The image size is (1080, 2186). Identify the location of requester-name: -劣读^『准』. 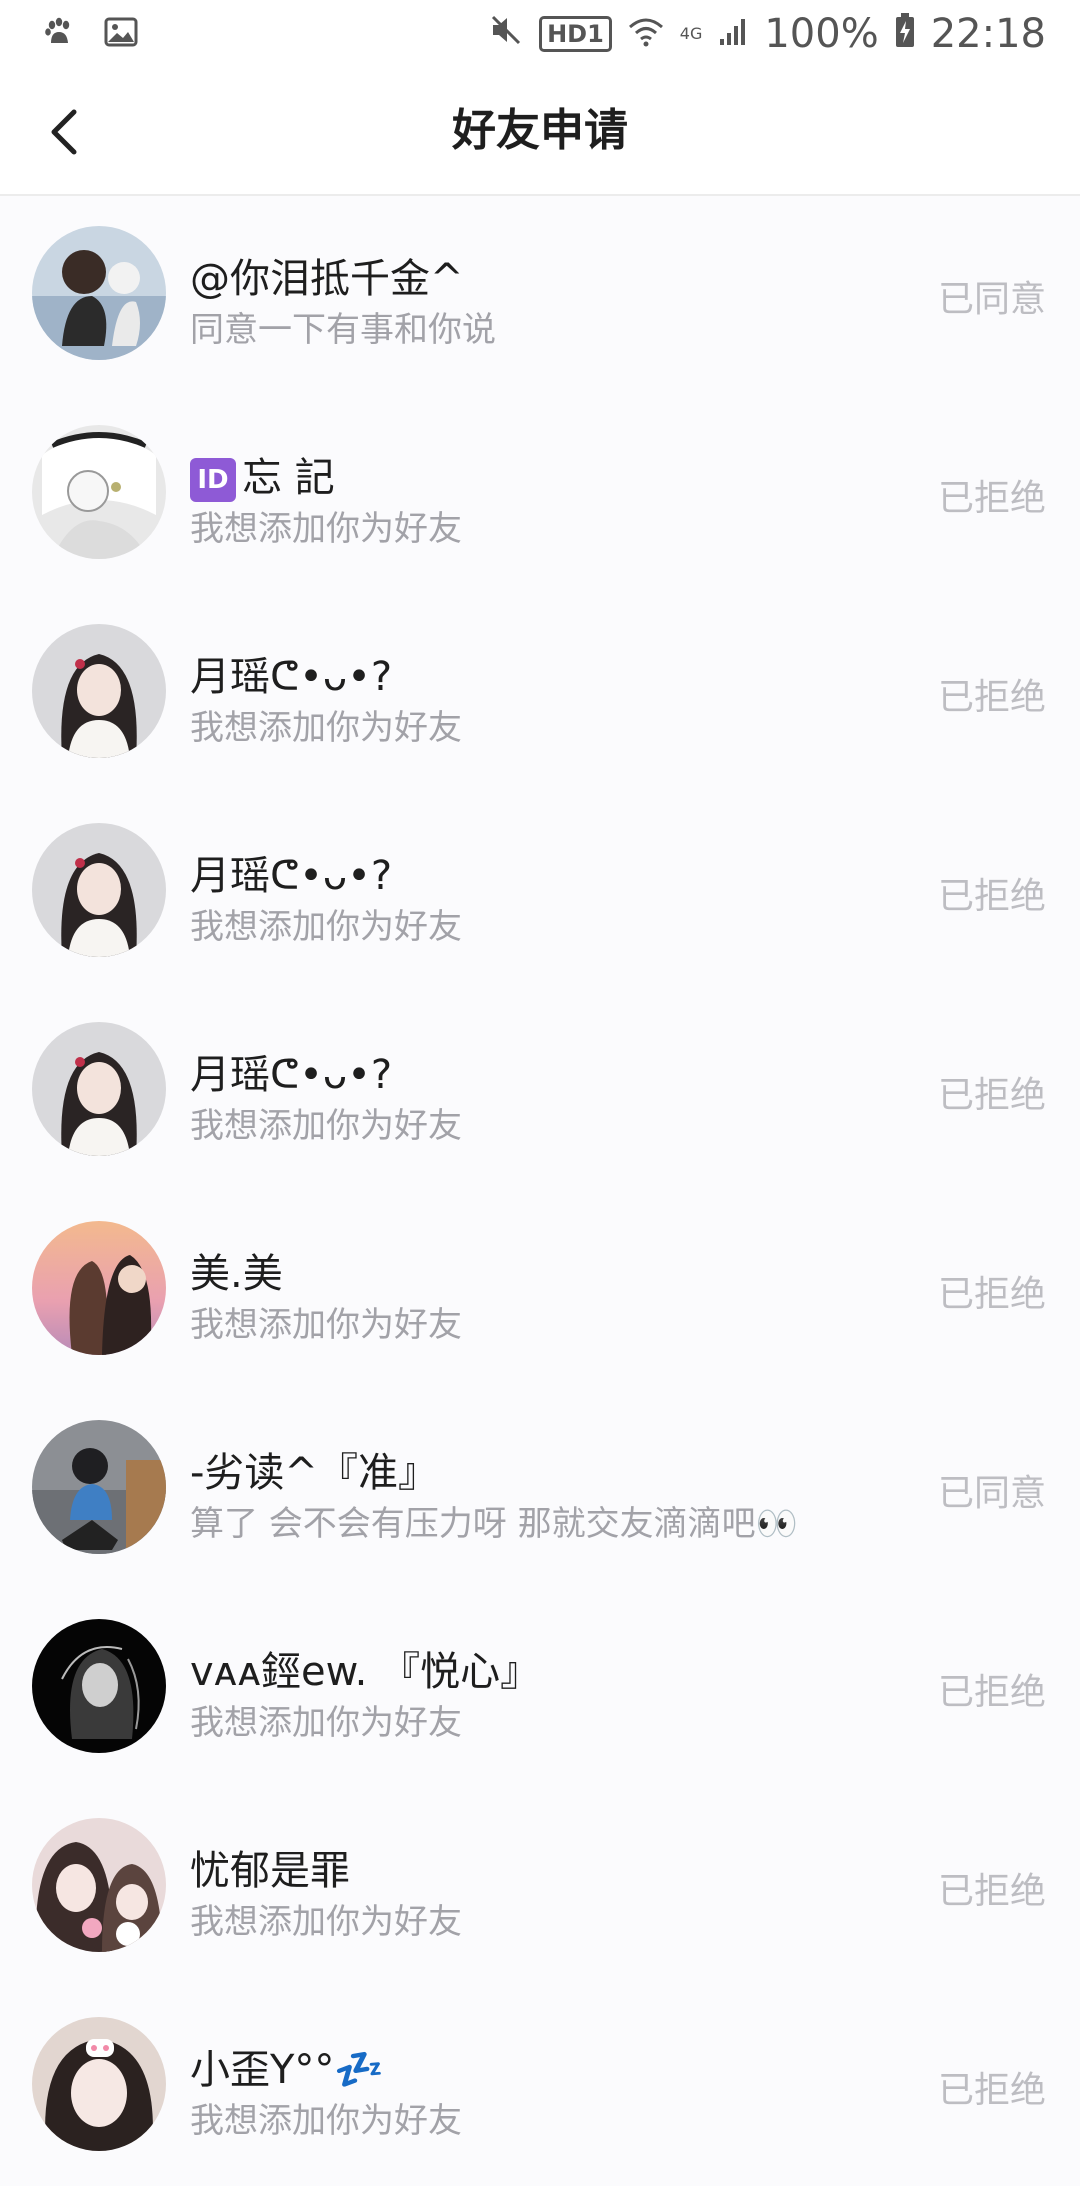
(314, 1473).